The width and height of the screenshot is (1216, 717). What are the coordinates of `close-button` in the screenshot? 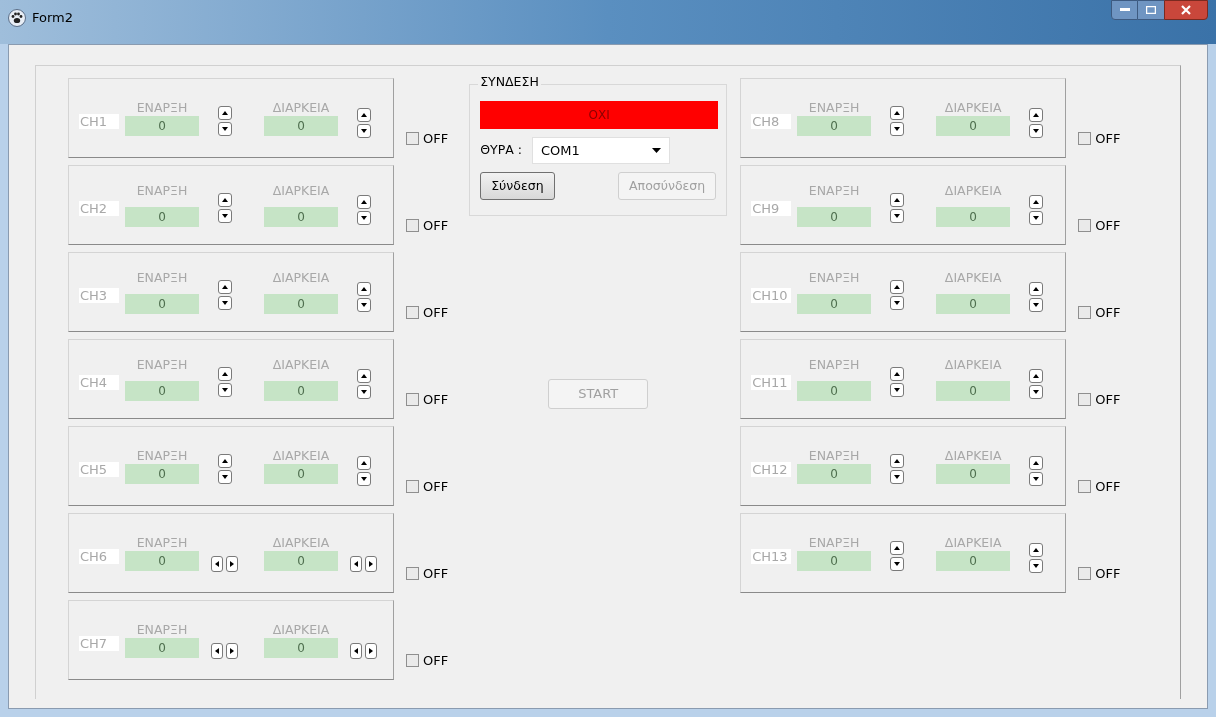 It's located at (1186, 10).